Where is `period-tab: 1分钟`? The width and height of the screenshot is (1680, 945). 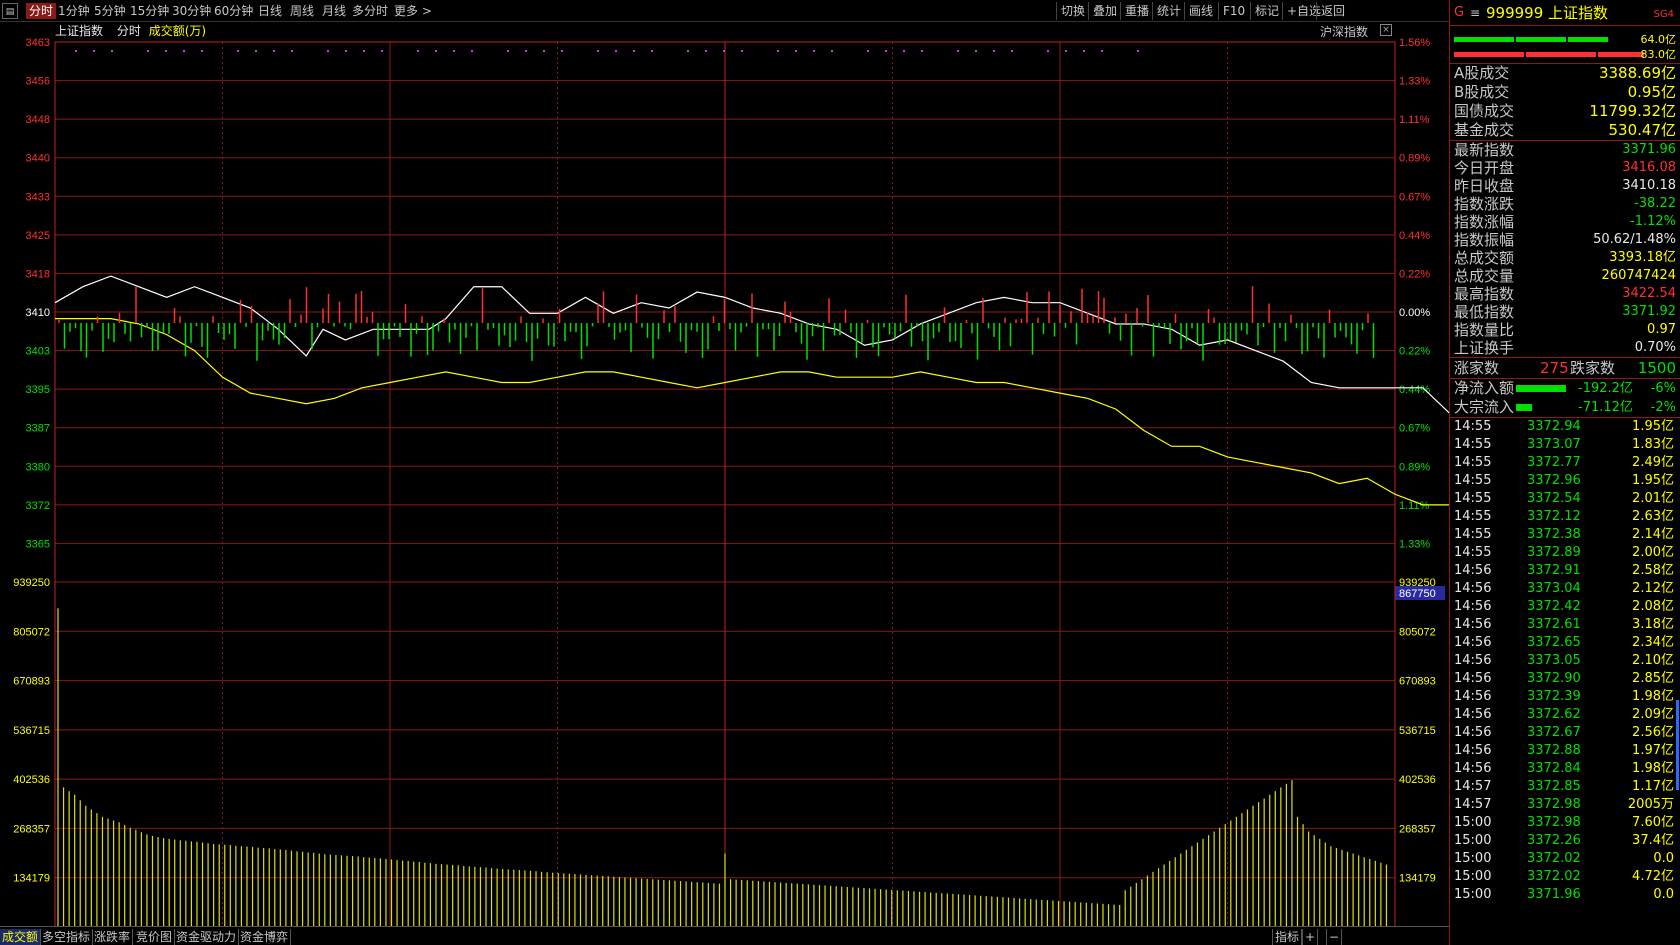
period-tab: 1分钟 is located at coordinates (74, 11).